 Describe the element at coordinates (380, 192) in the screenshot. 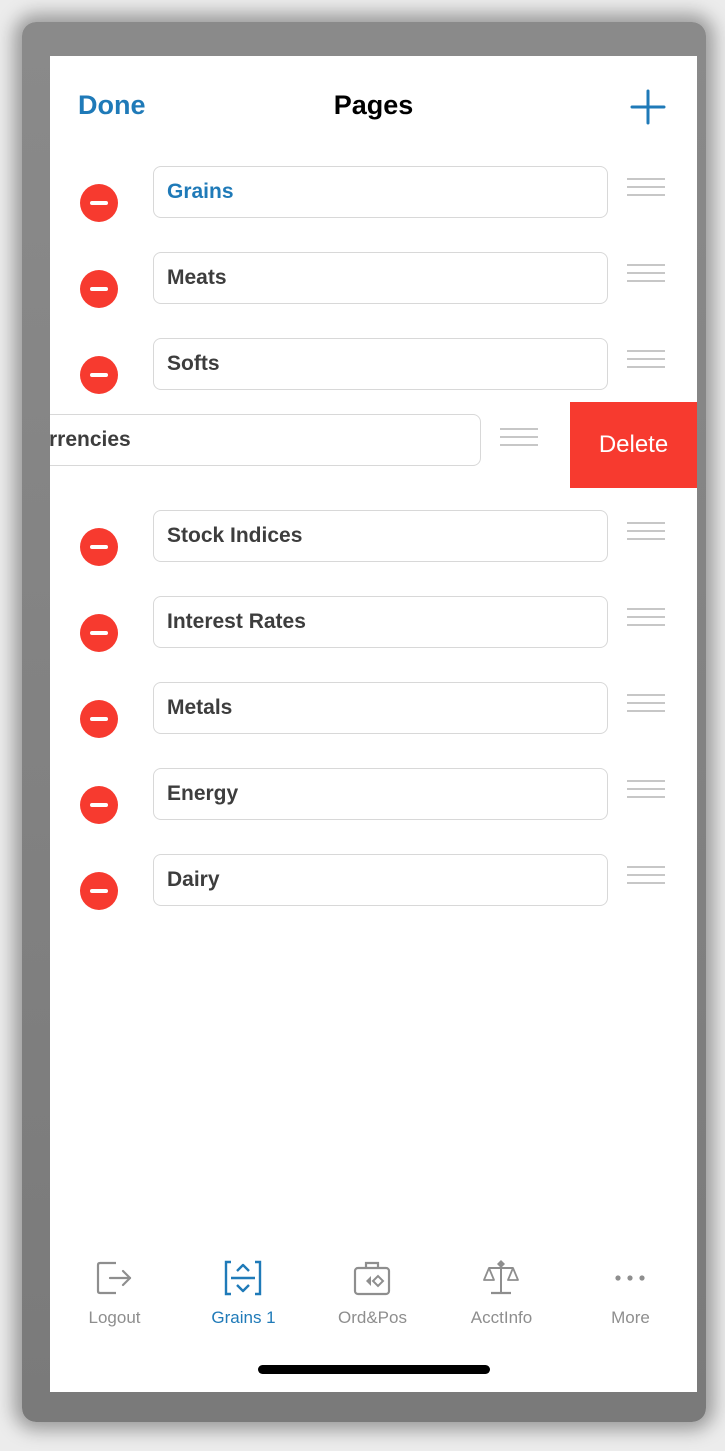

I see `page-name-field-grains: Grains` at that location.